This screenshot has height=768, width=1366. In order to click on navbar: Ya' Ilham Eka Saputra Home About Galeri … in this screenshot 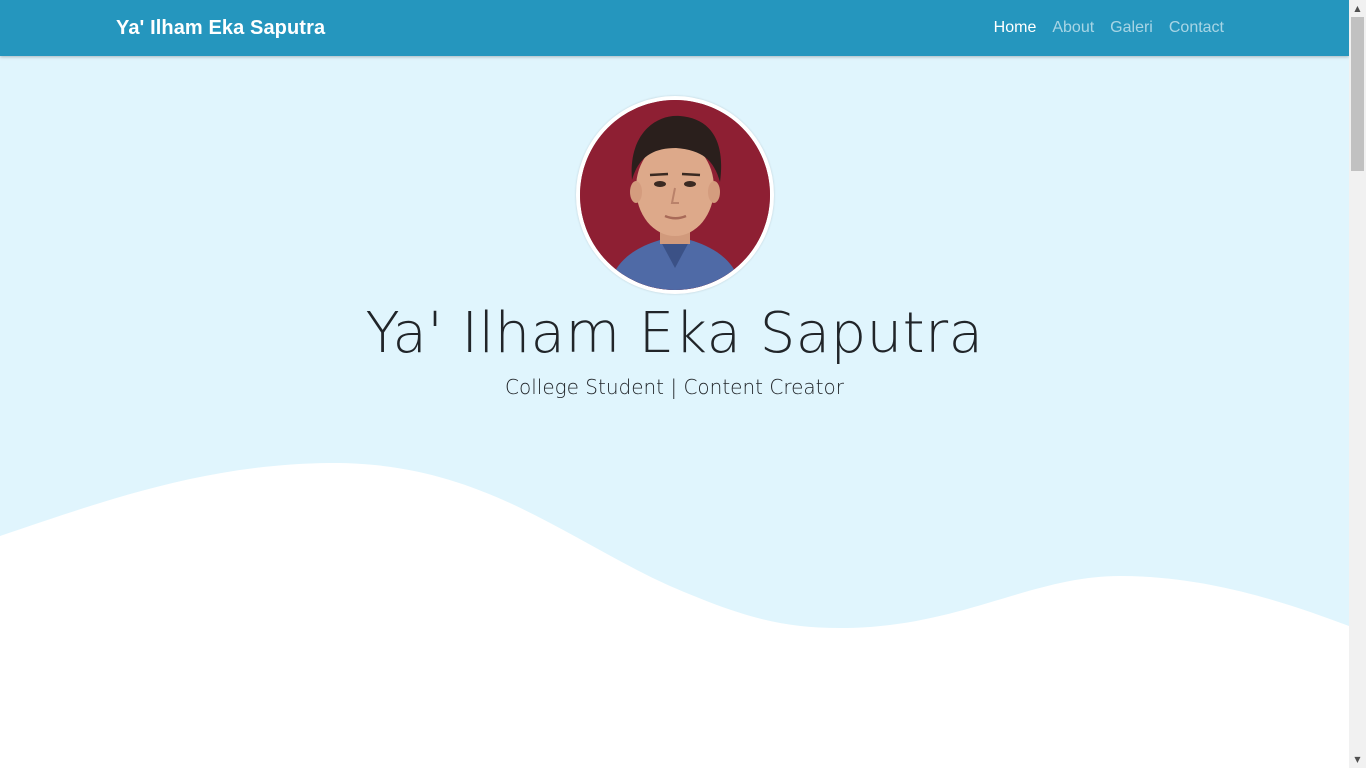, I will do `click(674, 28)`.